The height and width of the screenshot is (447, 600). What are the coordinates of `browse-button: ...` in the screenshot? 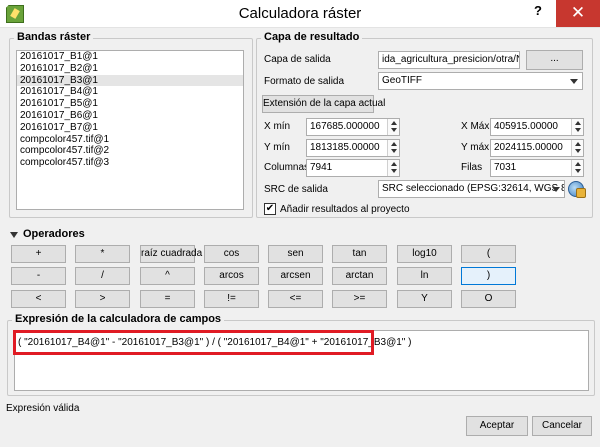 It's located at (554, 60).